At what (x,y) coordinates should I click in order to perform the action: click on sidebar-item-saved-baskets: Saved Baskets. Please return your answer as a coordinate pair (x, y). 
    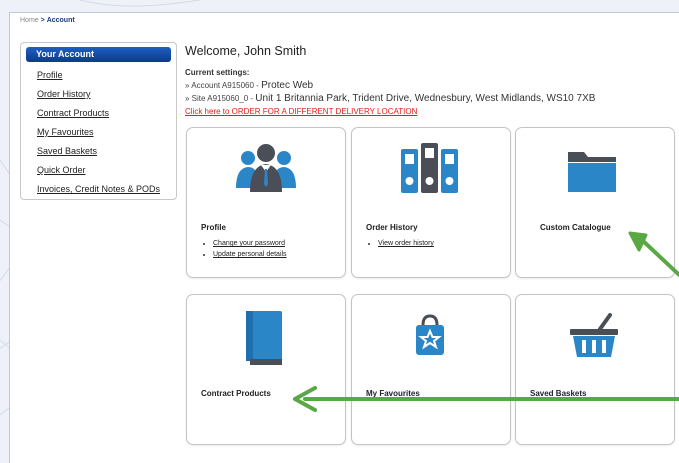
    Looking at the image, I should click on (106, 152).